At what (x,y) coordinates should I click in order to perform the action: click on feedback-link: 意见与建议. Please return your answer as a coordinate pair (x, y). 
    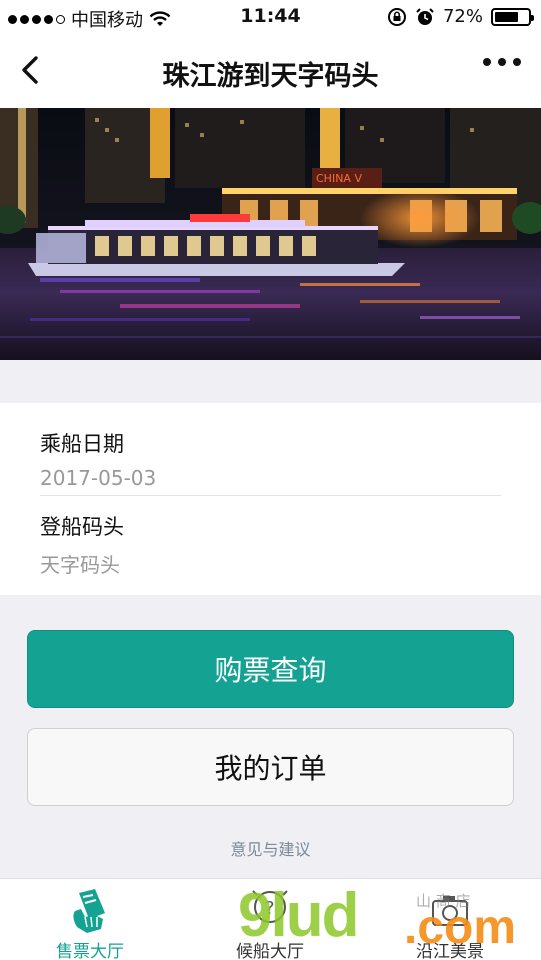
    Looking at the image, I should click on (270, 848).